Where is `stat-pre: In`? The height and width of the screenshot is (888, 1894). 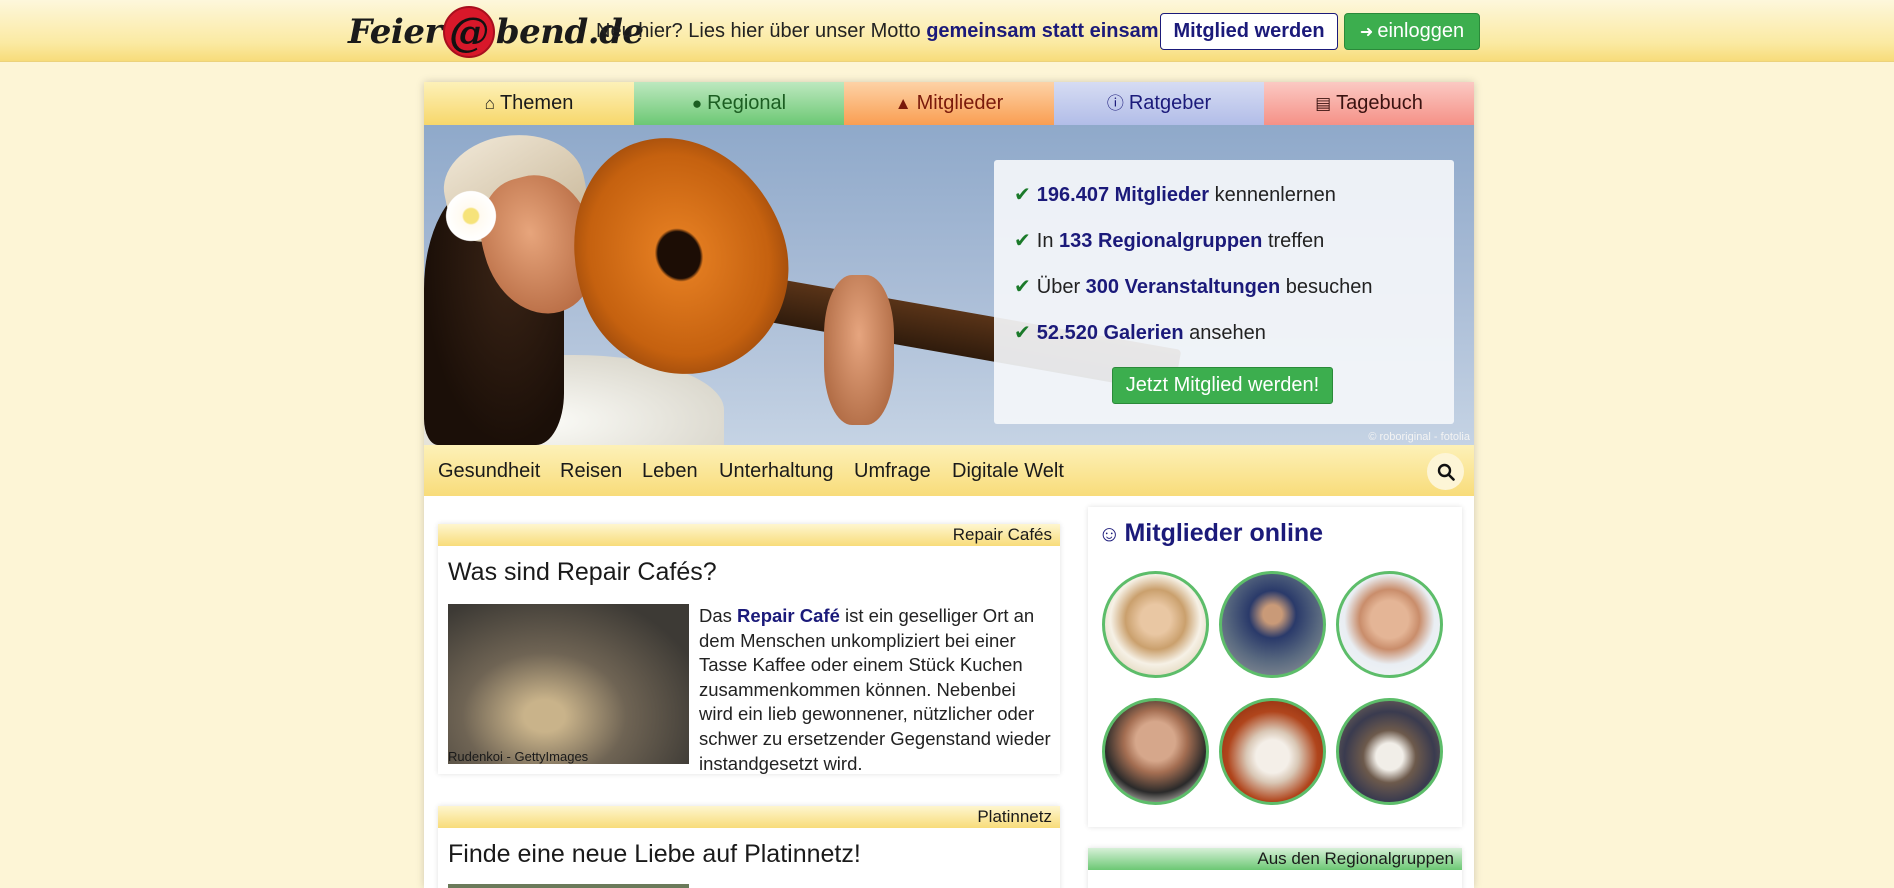
stat-pre: In is located at coordinates (1048, 241).